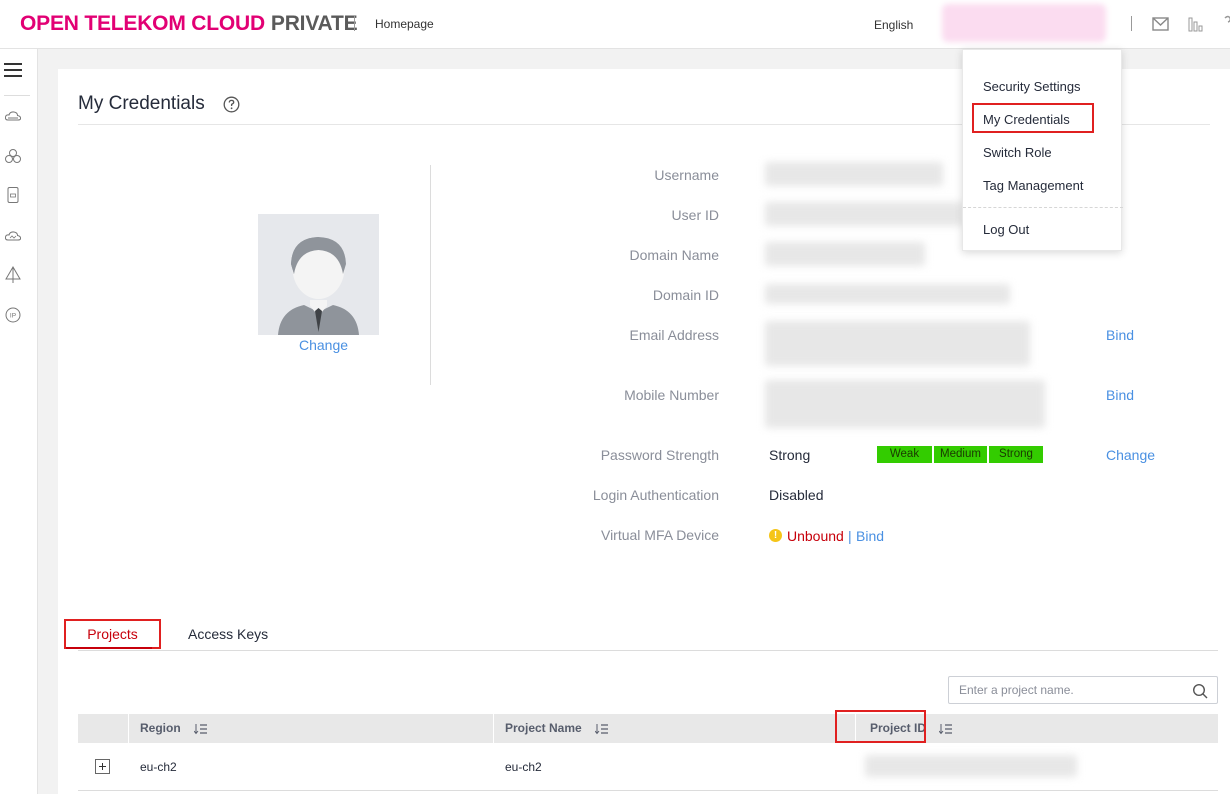 The width and height of the screenshot is (1230, 794). What do you see at coordinates (659, 455) in the screenshot?
I see `password-strength-label: Password Strength` at bounding box center [659, 455].